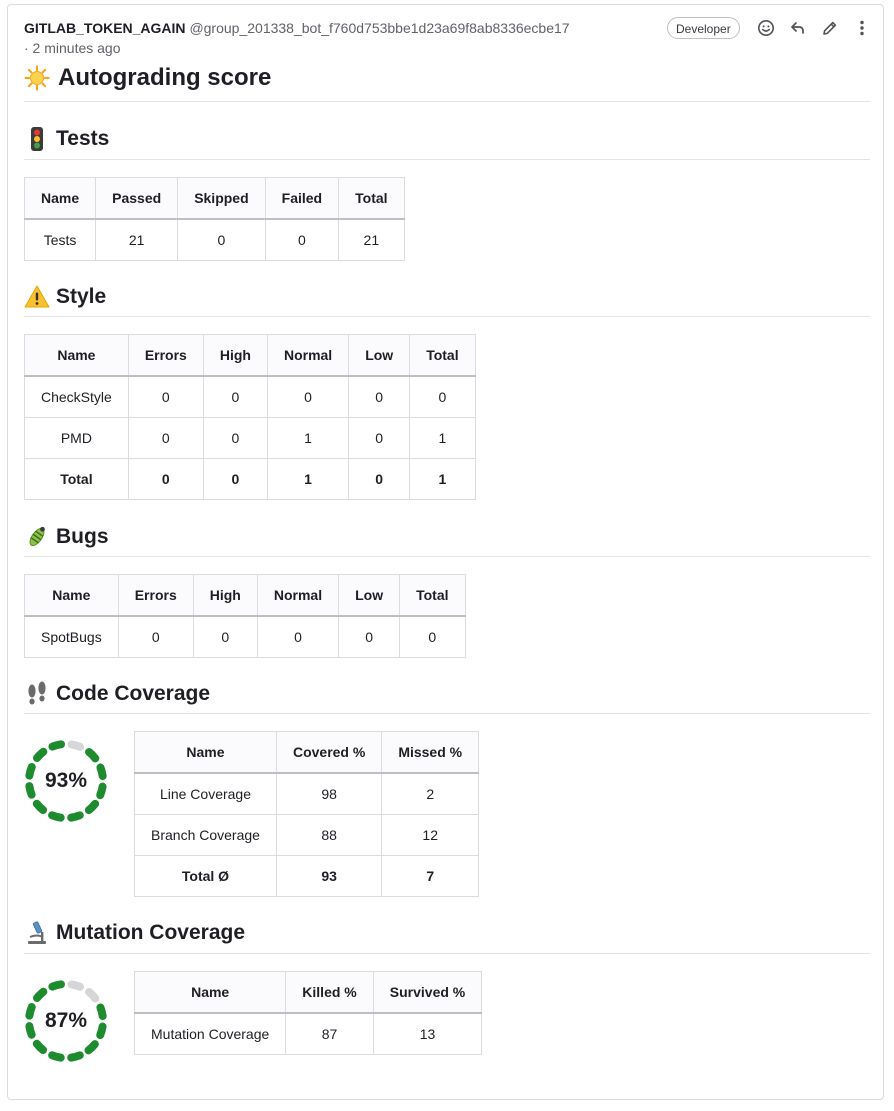 The width and height of the screenshot is (894, 1111). I want to click on comment-timestamp: · 2 minutes ago, so click(72, 48).